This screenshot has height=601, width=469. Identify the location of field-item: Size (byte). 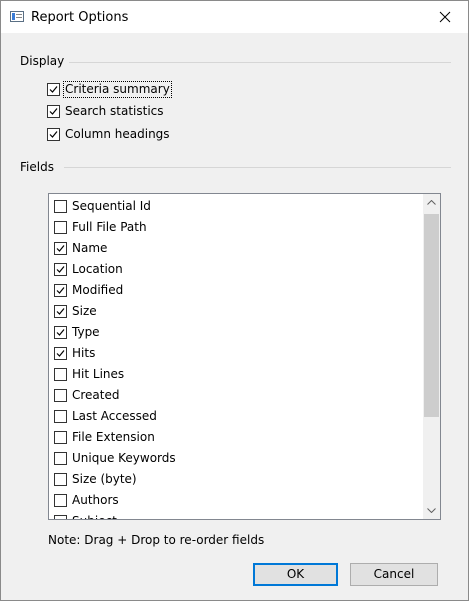
(95, 479).